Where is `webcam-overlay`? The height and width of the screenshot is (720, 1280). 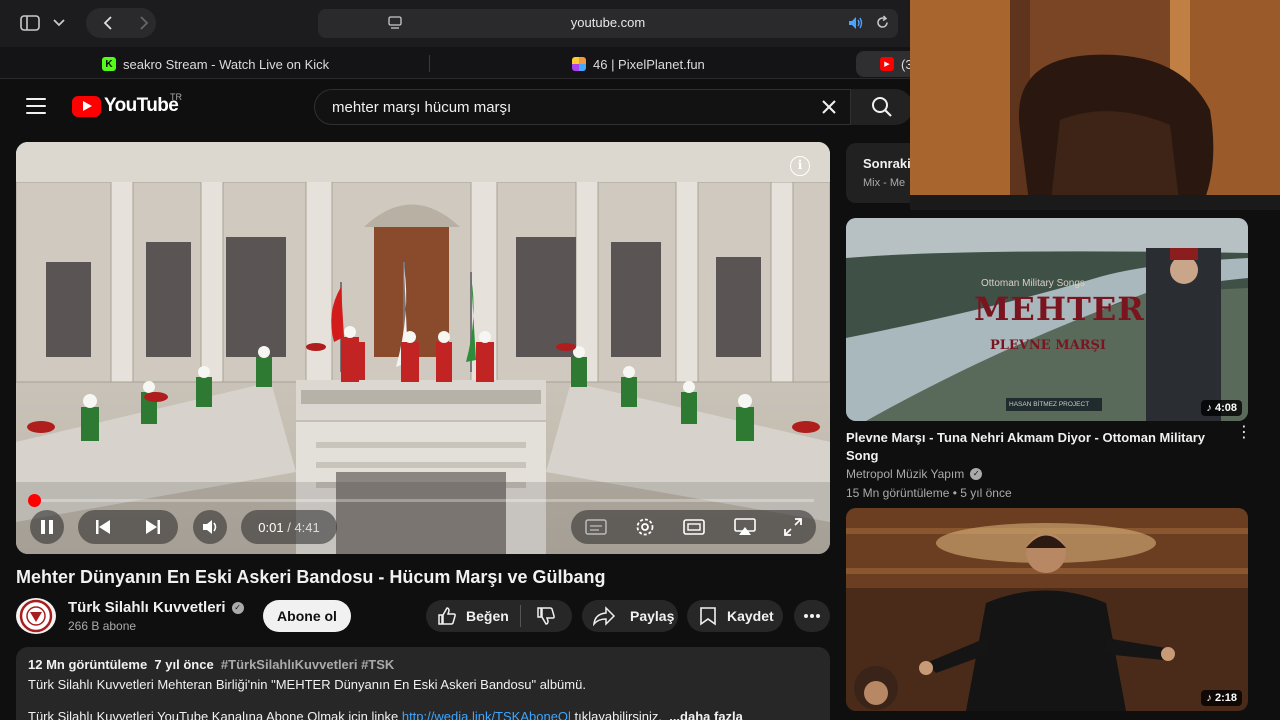
webcam-overlay is located at coordinates (1095, 105).